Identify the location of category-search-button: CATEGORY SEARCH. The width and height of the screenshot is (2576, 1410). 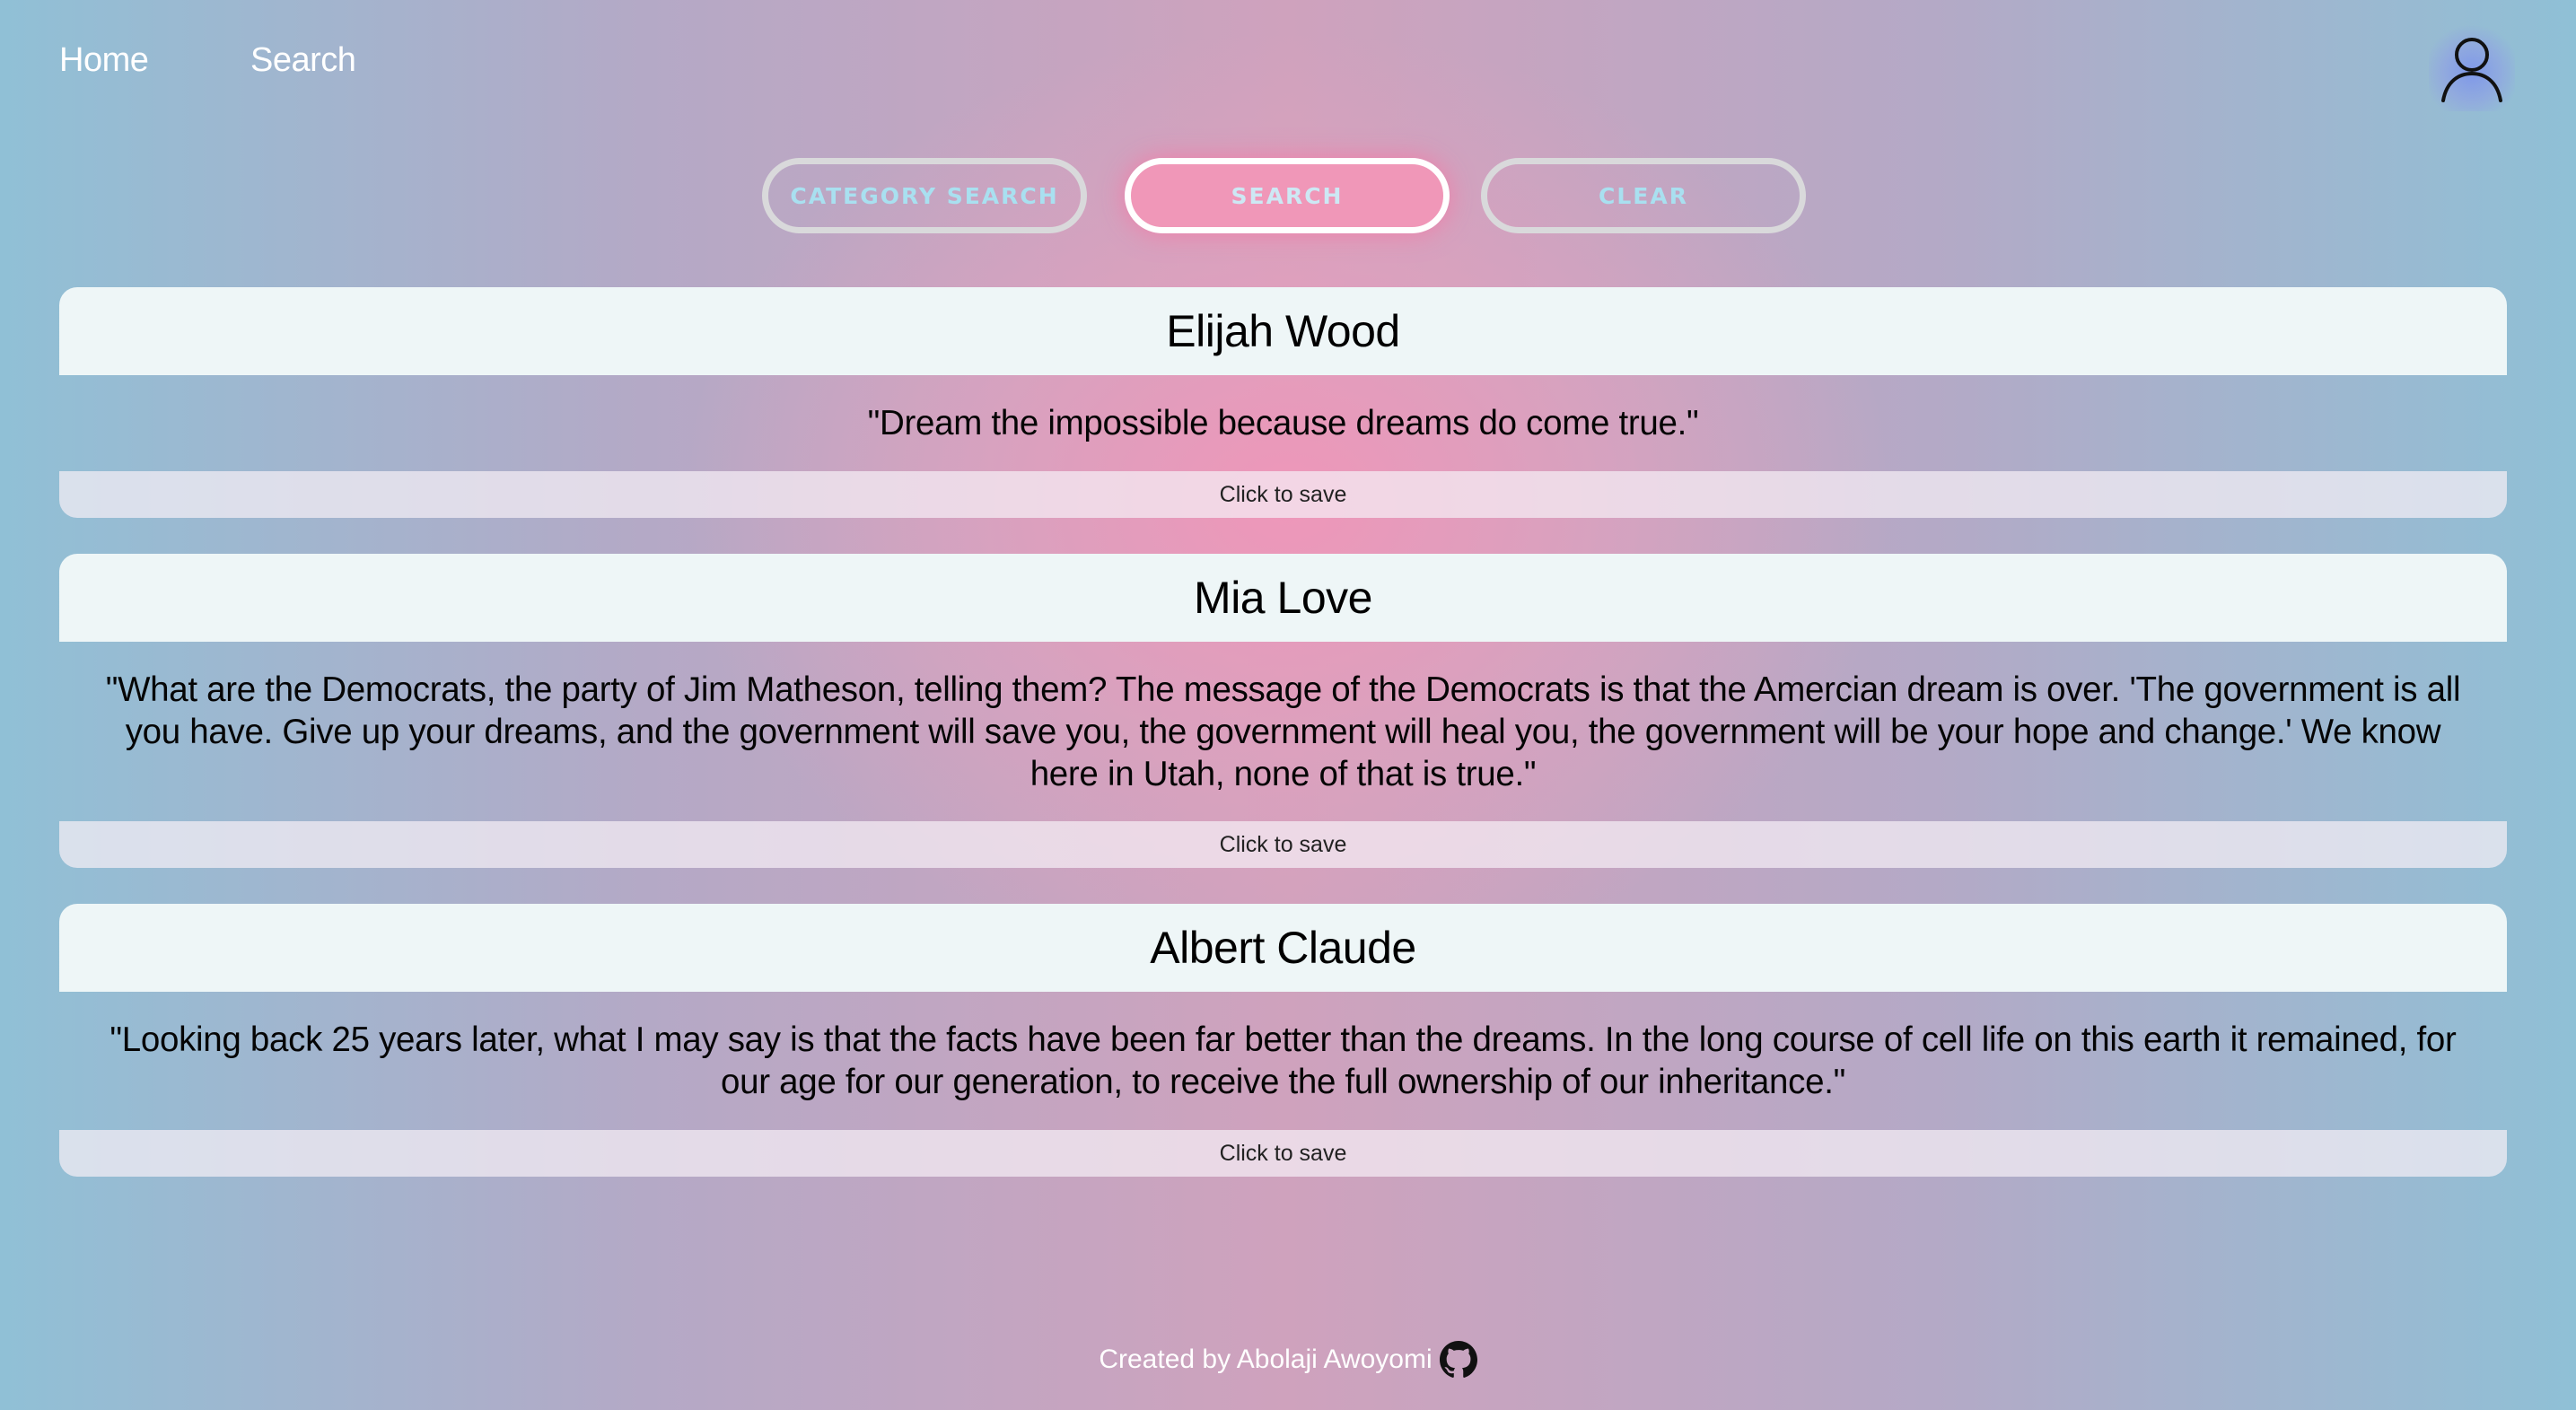
(924, 195).